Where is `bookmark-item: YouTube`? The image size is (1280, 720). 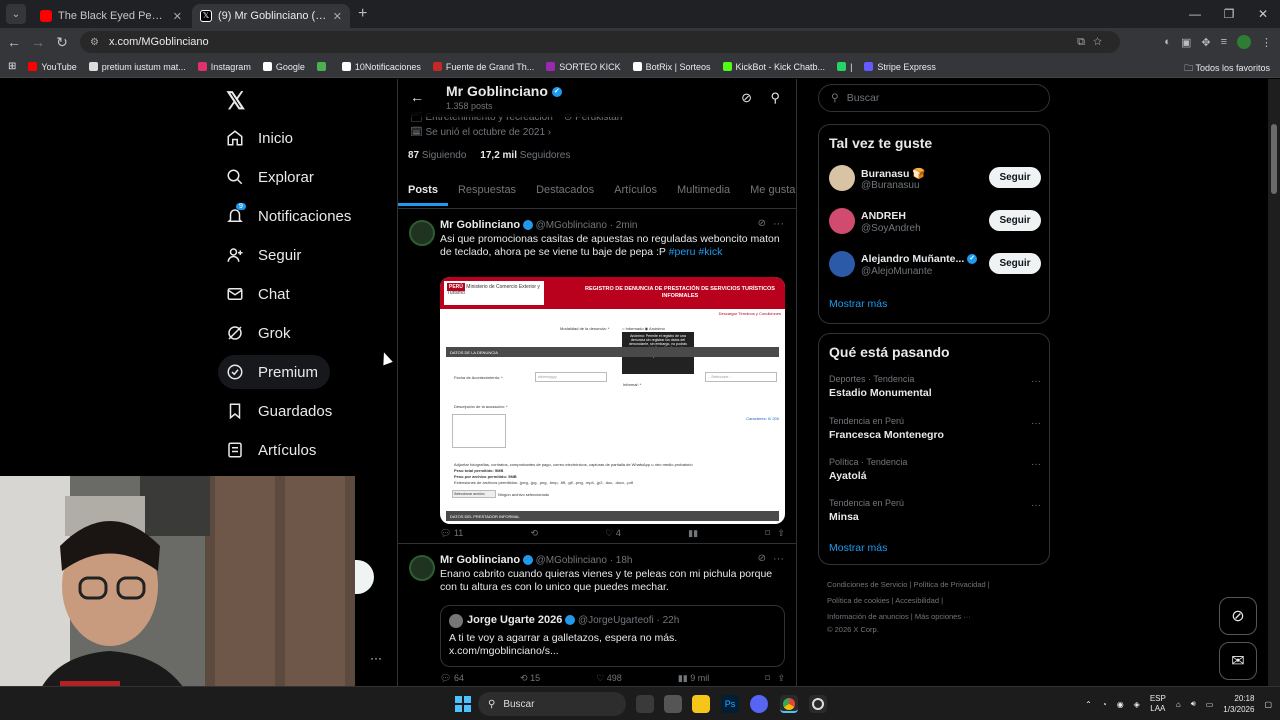 bookmark-item: YouTube is located at coordinates (52, 67).